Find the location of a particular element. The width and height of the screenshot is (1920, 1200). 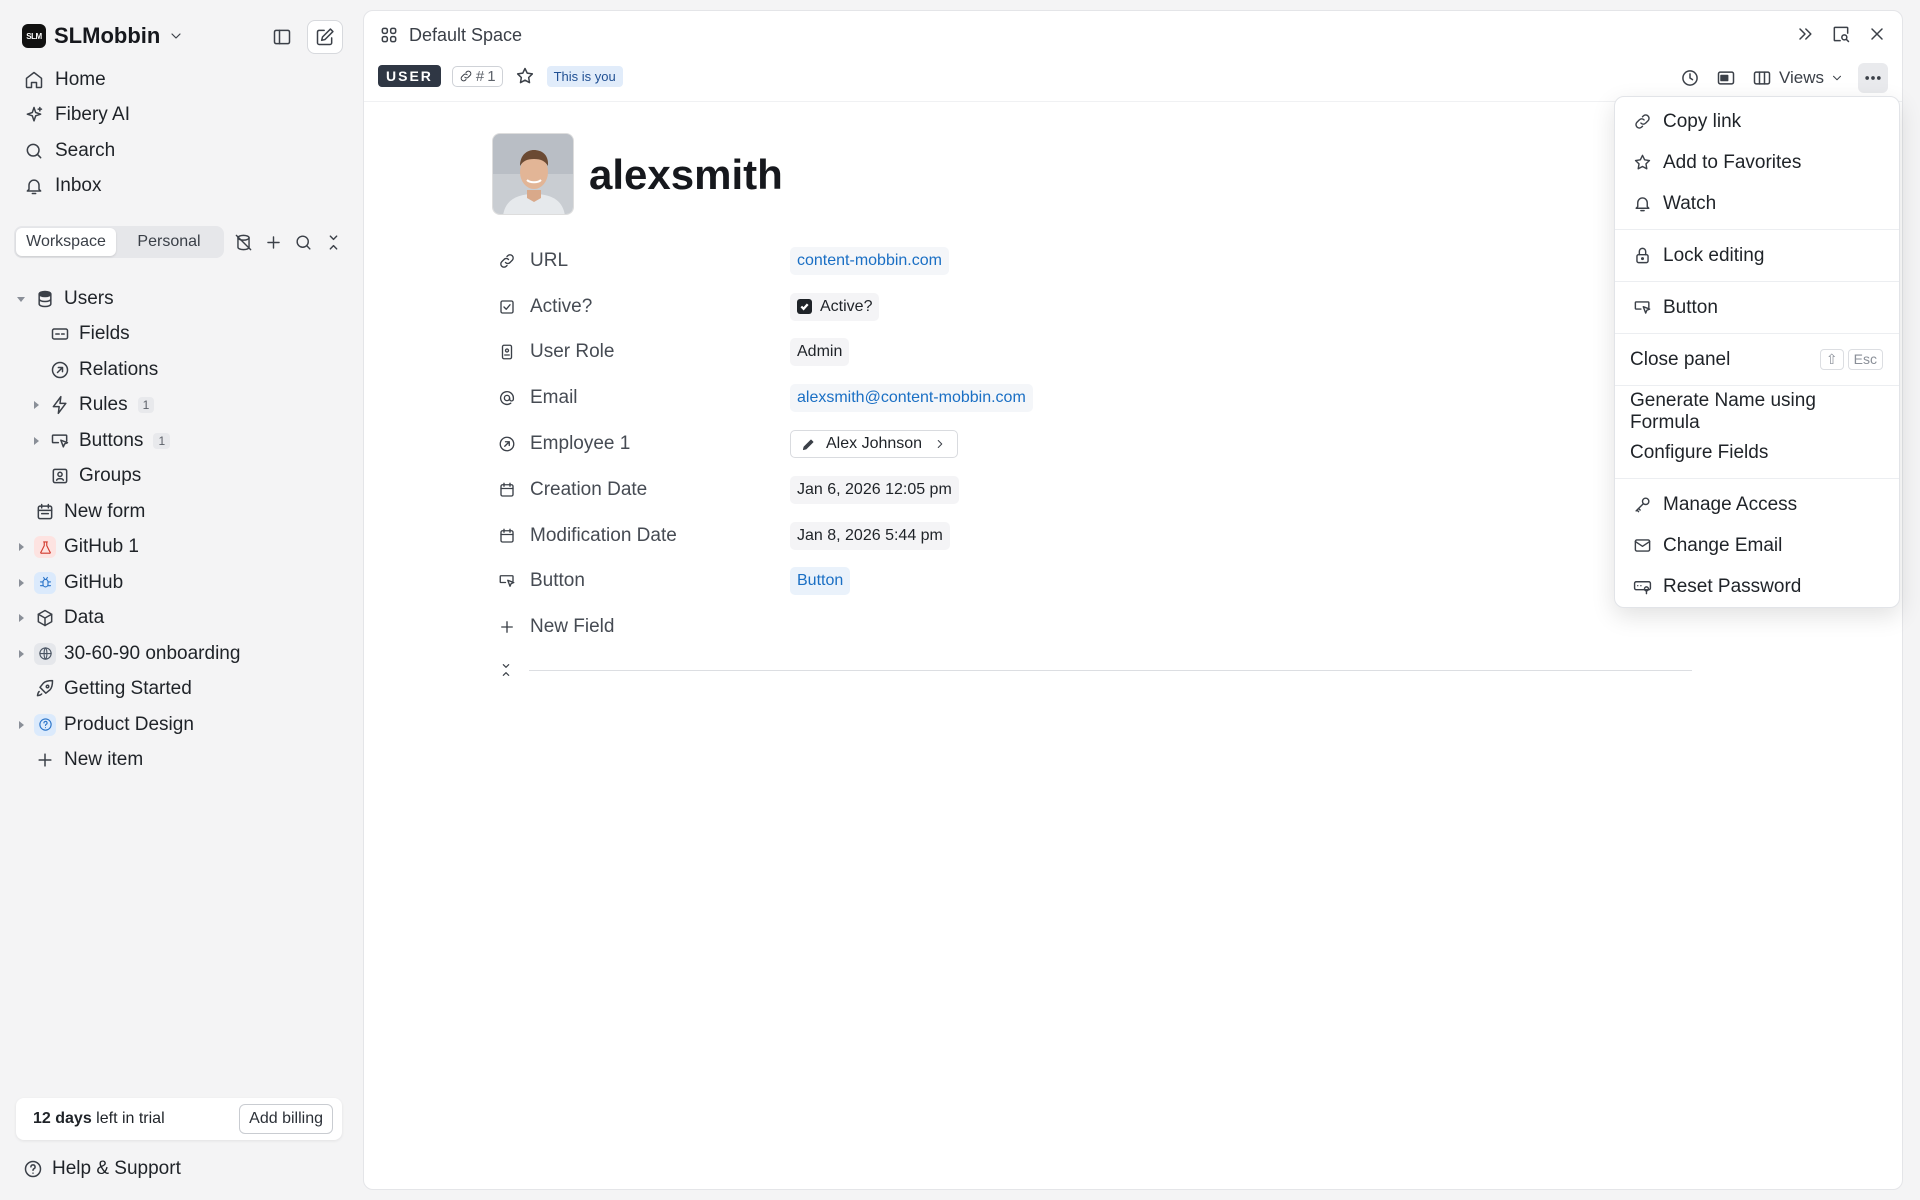

breadcrumb: Default Space is located at coordinates (450, 35).